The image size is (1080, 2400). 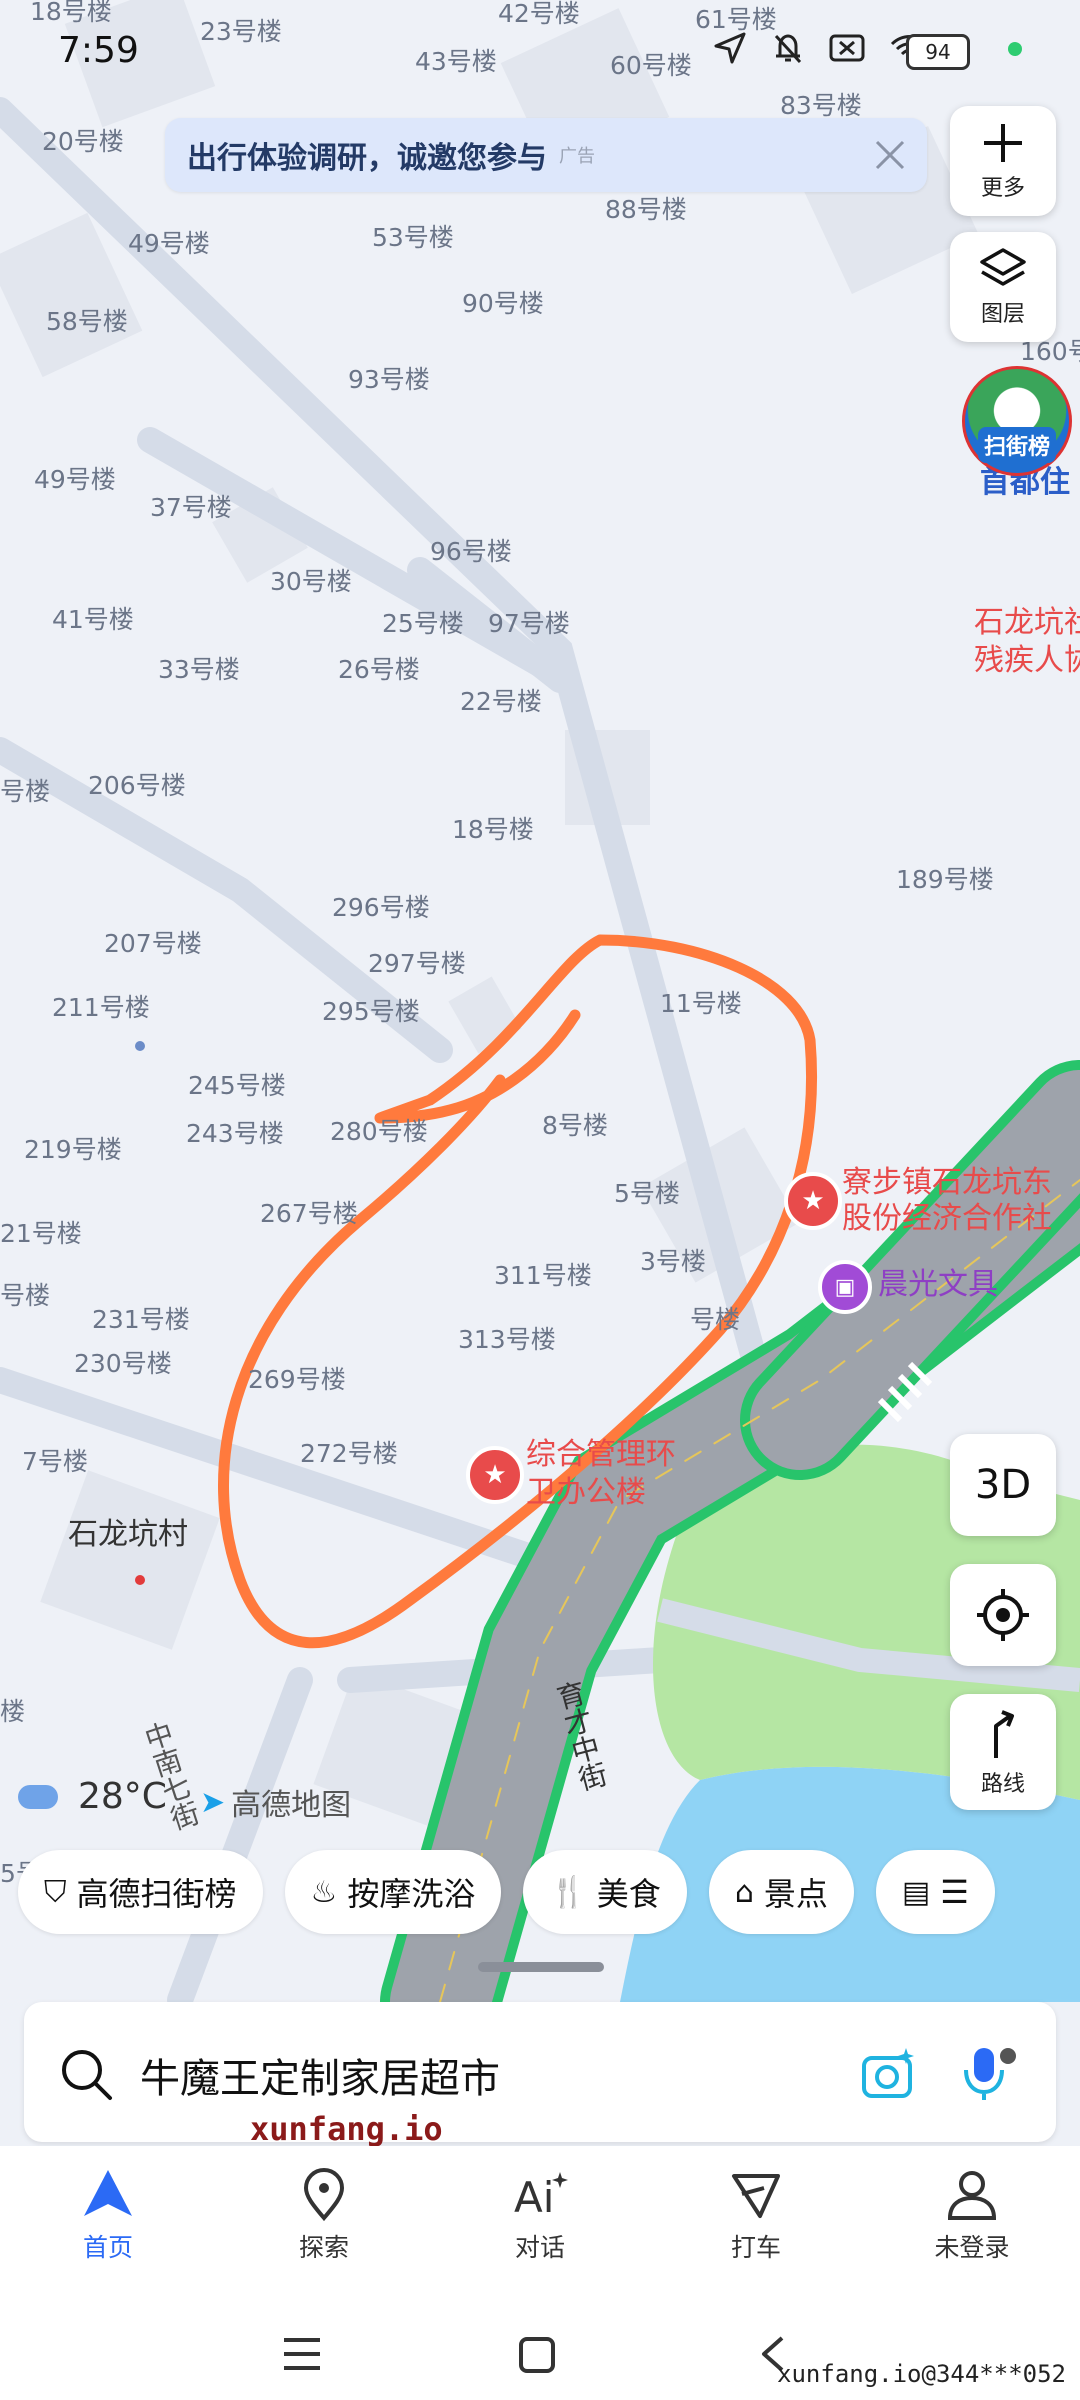 I want to click on banner-text: 出行体验调研，诚邀您参与, so click(x=367, y=158).